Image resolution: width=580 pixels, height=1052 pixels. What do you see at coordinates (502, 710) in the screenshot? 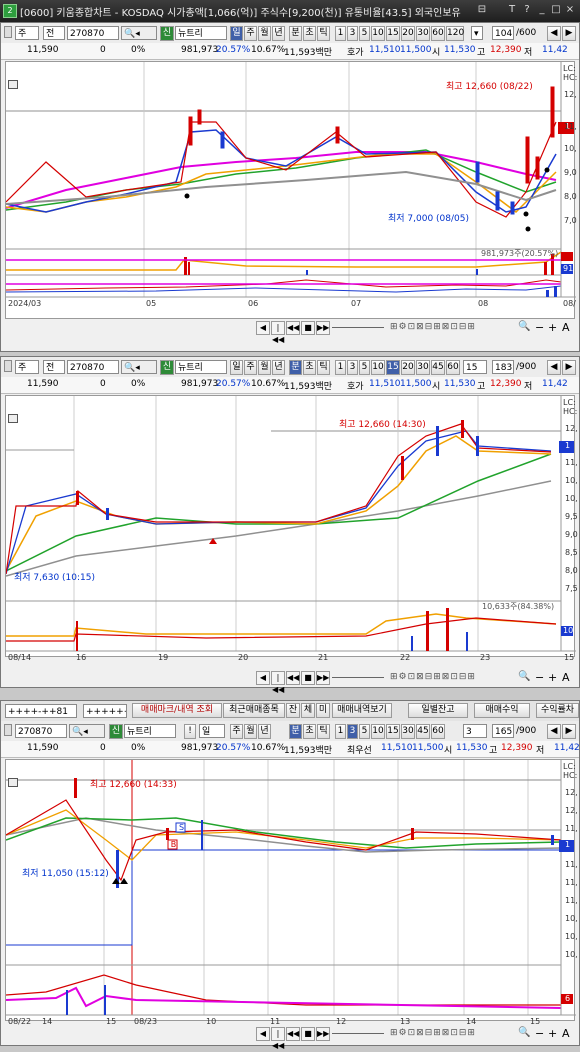
I see `trade-profit-button: 매매수익` at bounding box center [502, 710].